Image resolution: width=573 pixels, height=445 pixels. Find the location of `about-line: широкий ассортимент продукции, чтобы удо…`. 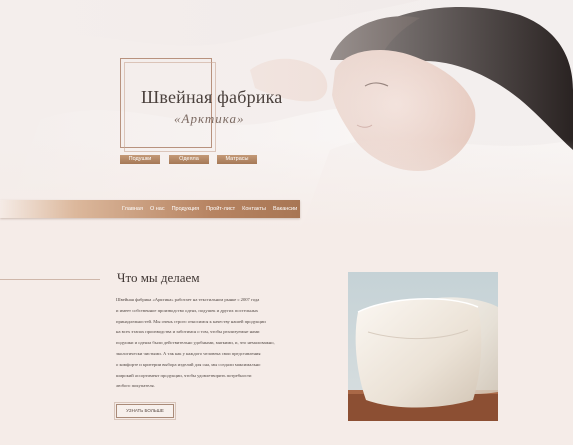

about-line: широкий ассортимент продукции, чтобы удо… is located at coordinates (184, 375).